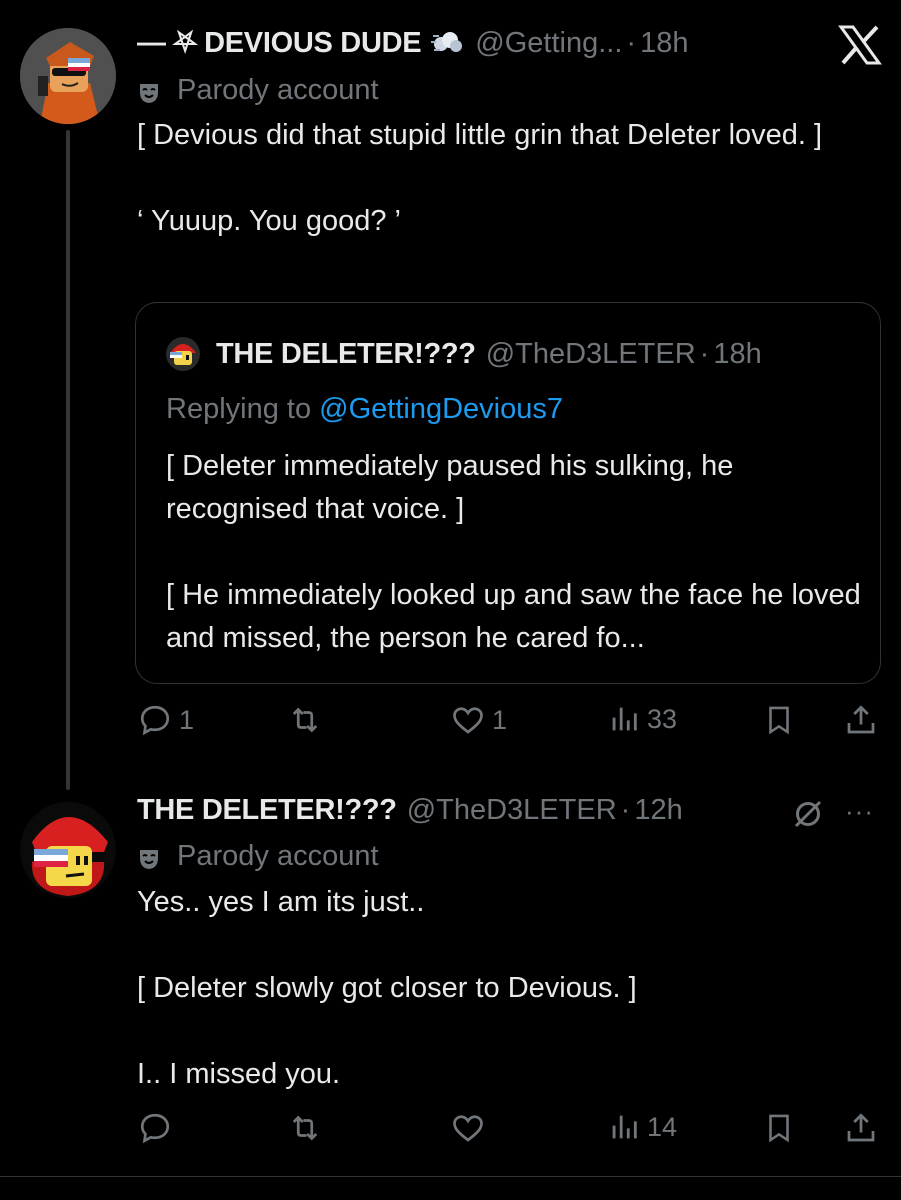 The width and height of the screenshot is (901, 1200). What do you see at coordinates (183, 354) in the screenshot?
I see `quote-avatar` at bounding box center [183, 354].